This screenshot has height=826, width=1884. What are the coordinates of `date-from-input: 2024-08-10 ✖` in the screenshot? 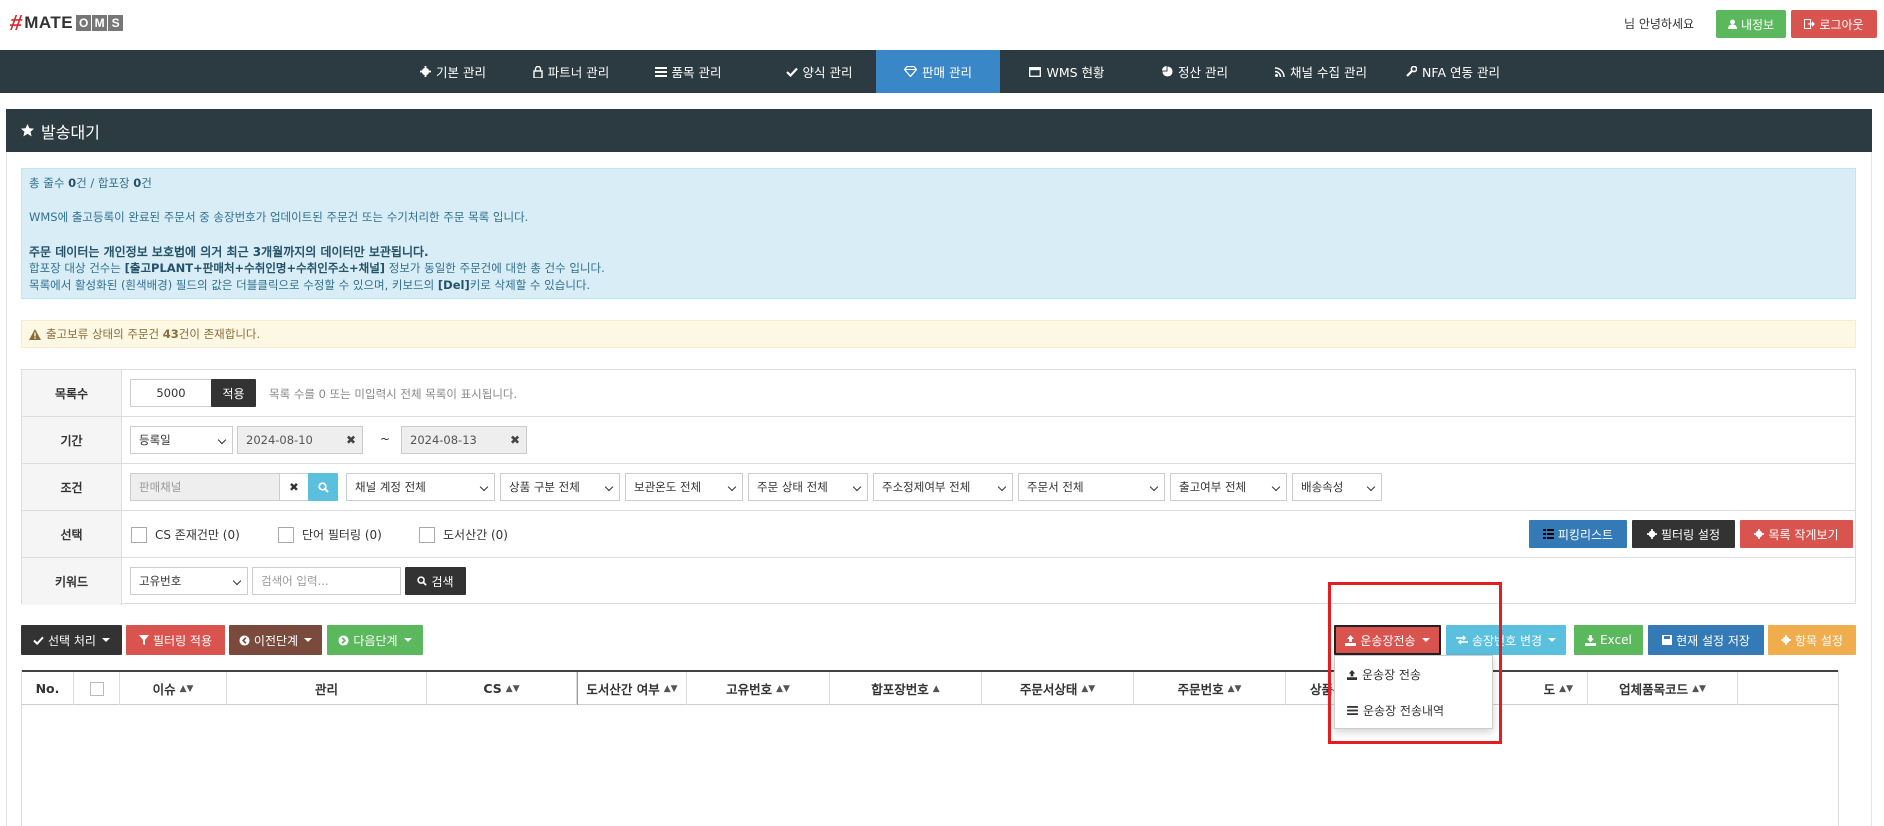 It's located at (300, 440).